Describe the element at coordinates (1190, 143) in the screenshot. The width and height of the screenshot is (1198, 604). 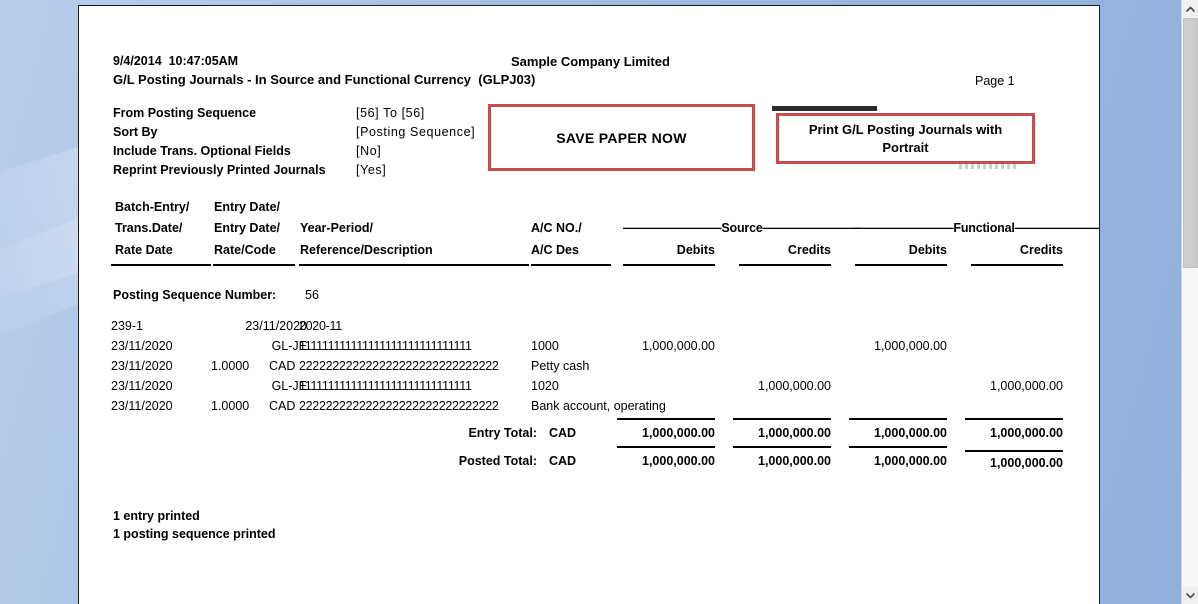
I see `scrollbar-thumb` at that location.